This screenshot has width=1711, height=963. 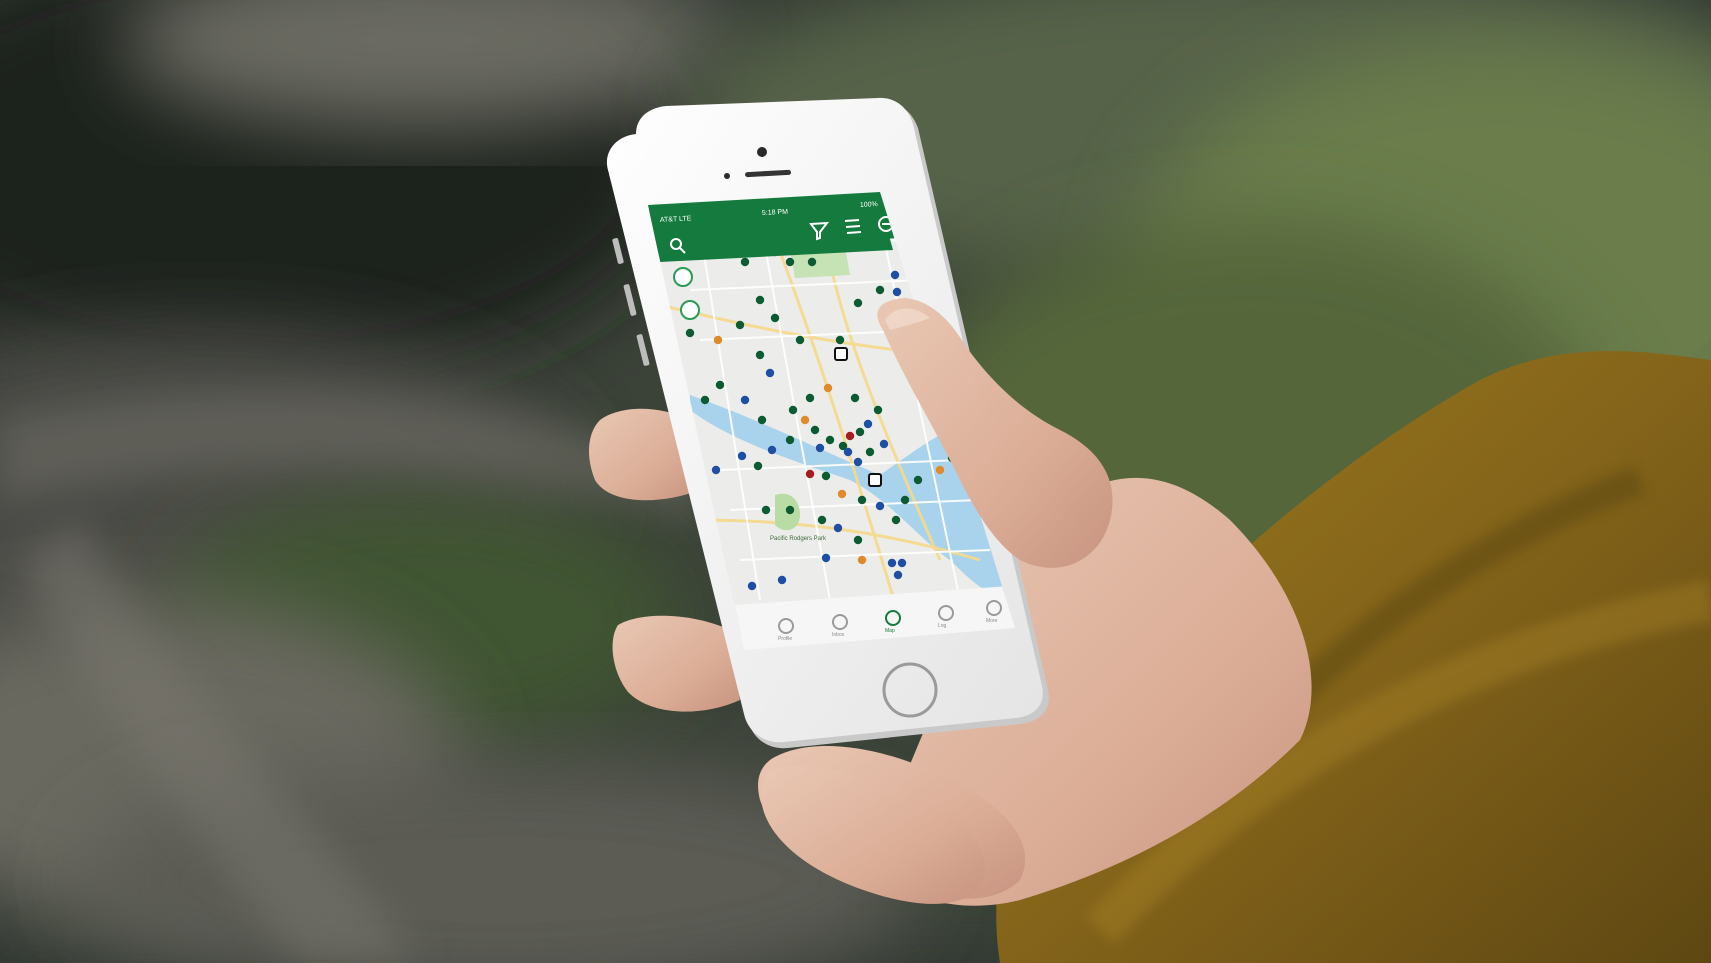 What do you see at coordinates (798, 539) in the screenshot?
I see `park-label: Pacific Rodgers Park` at bounding box center [798, 539].